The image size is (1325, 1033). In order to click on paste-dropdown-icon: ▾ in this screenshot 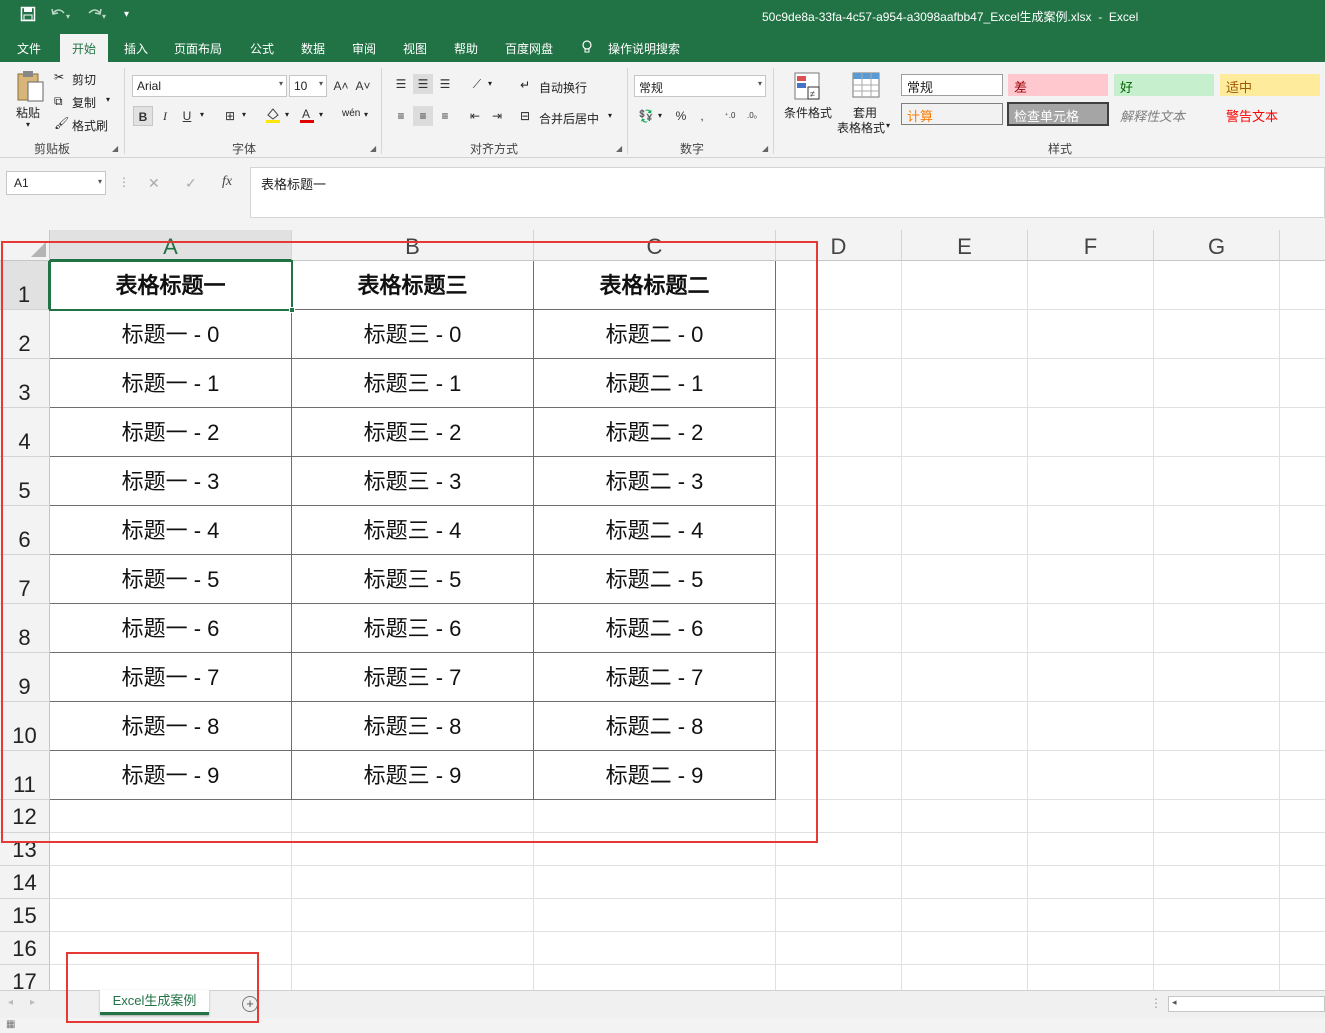, I will do `click(28, 124)`.